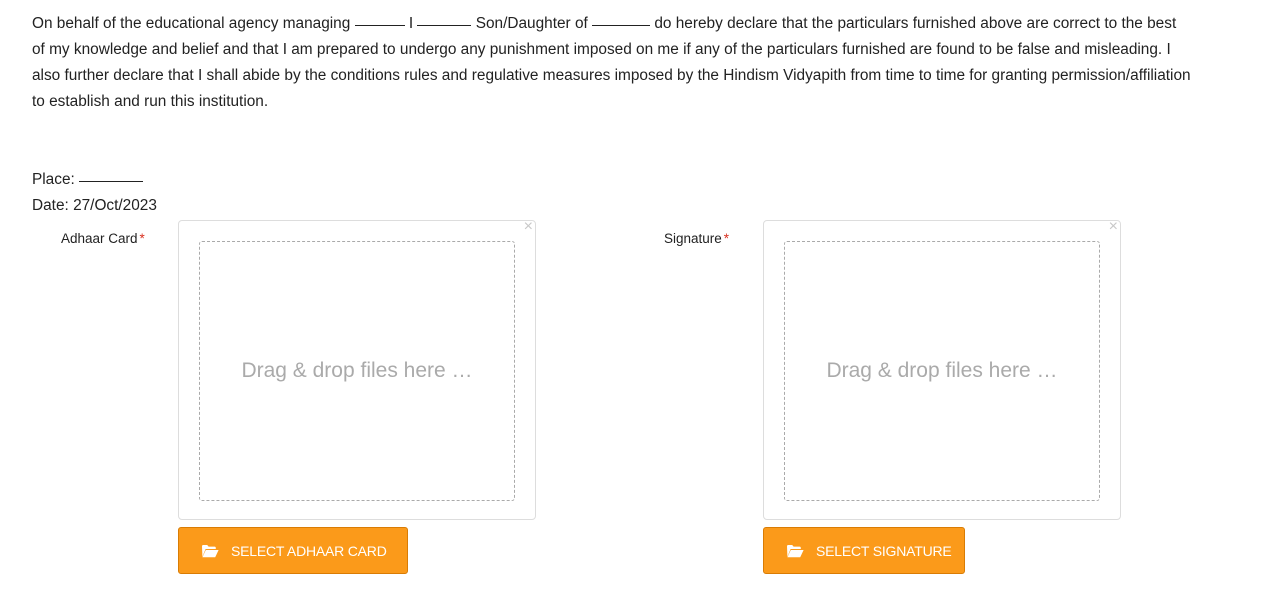 The image size is (1265, 590). Describe the element at coordinates (884, 550) in the screenshot. I see `select-signature-button-label: Select Signature` at that location.